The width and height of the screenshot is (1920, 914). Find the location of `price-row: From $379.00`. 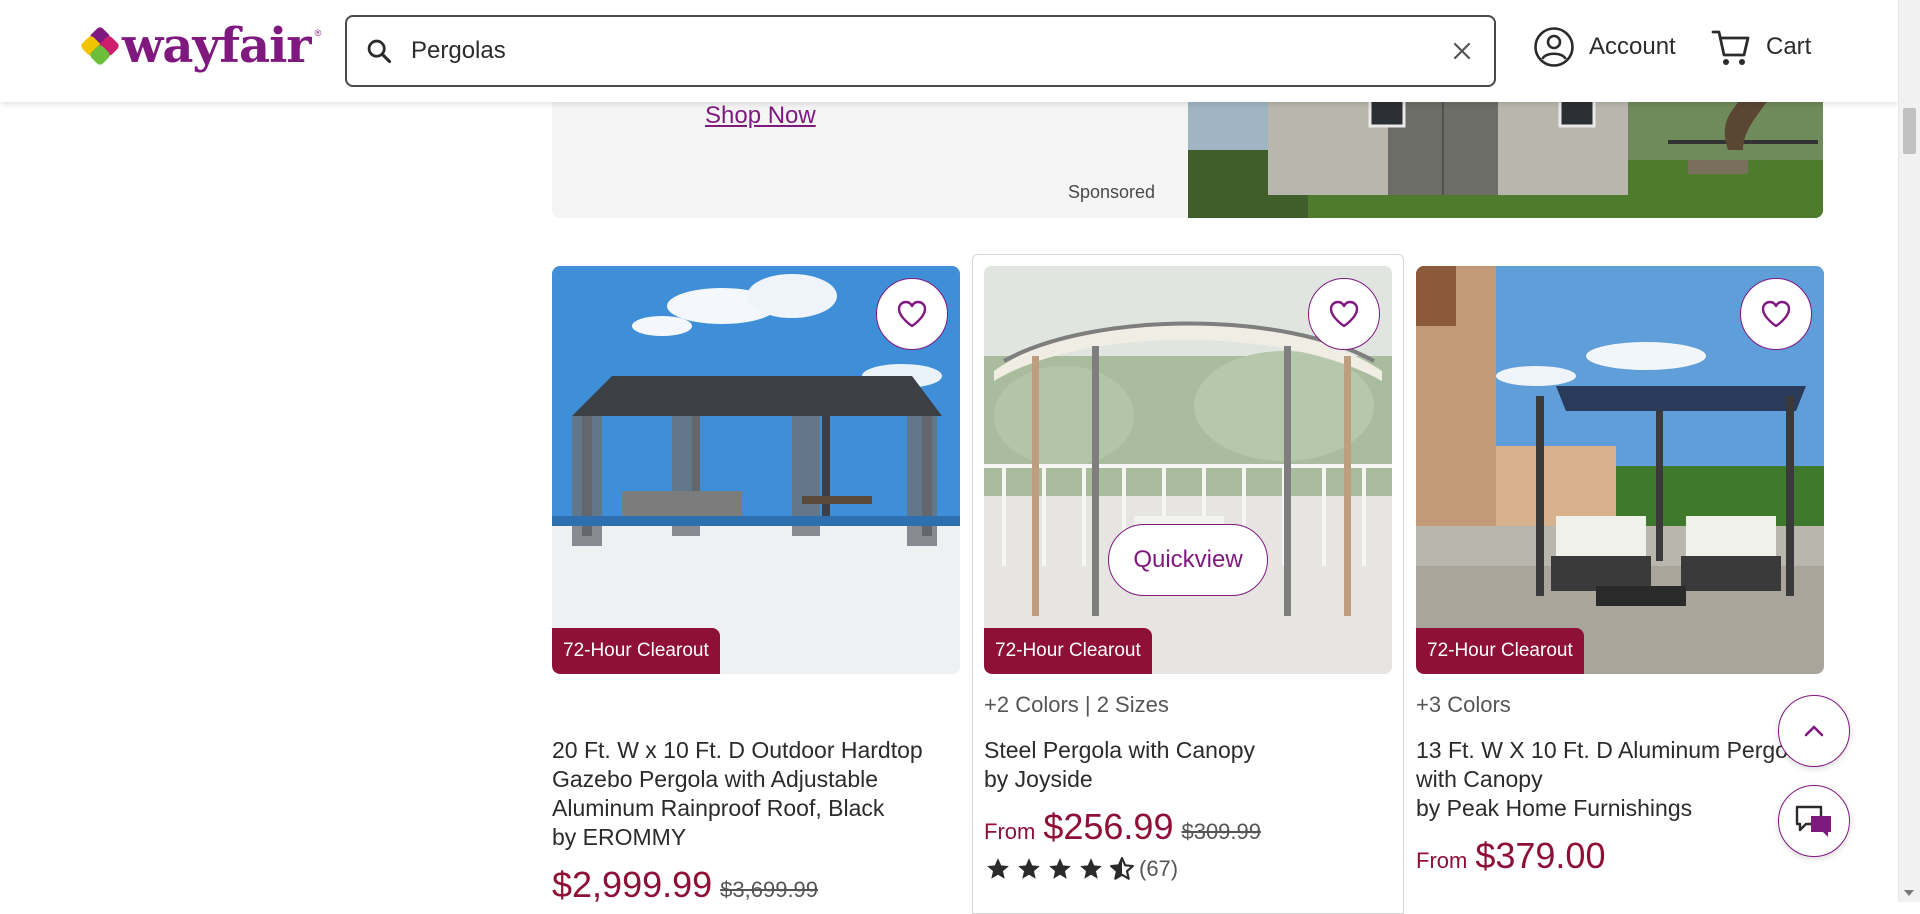

price-row: From $379.00 is located at coordinates (1620, 856).